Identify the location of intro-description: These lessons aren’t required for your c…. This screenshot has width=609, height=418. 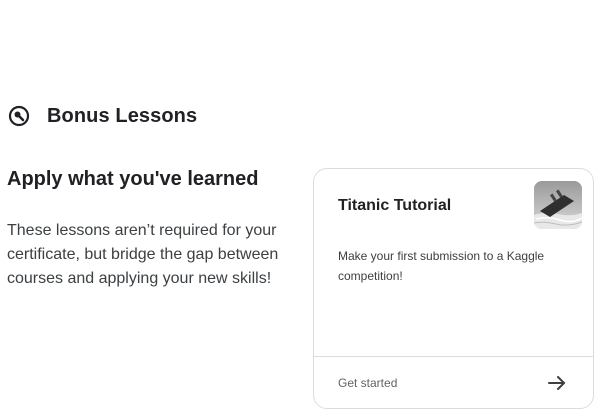
(143, 254).